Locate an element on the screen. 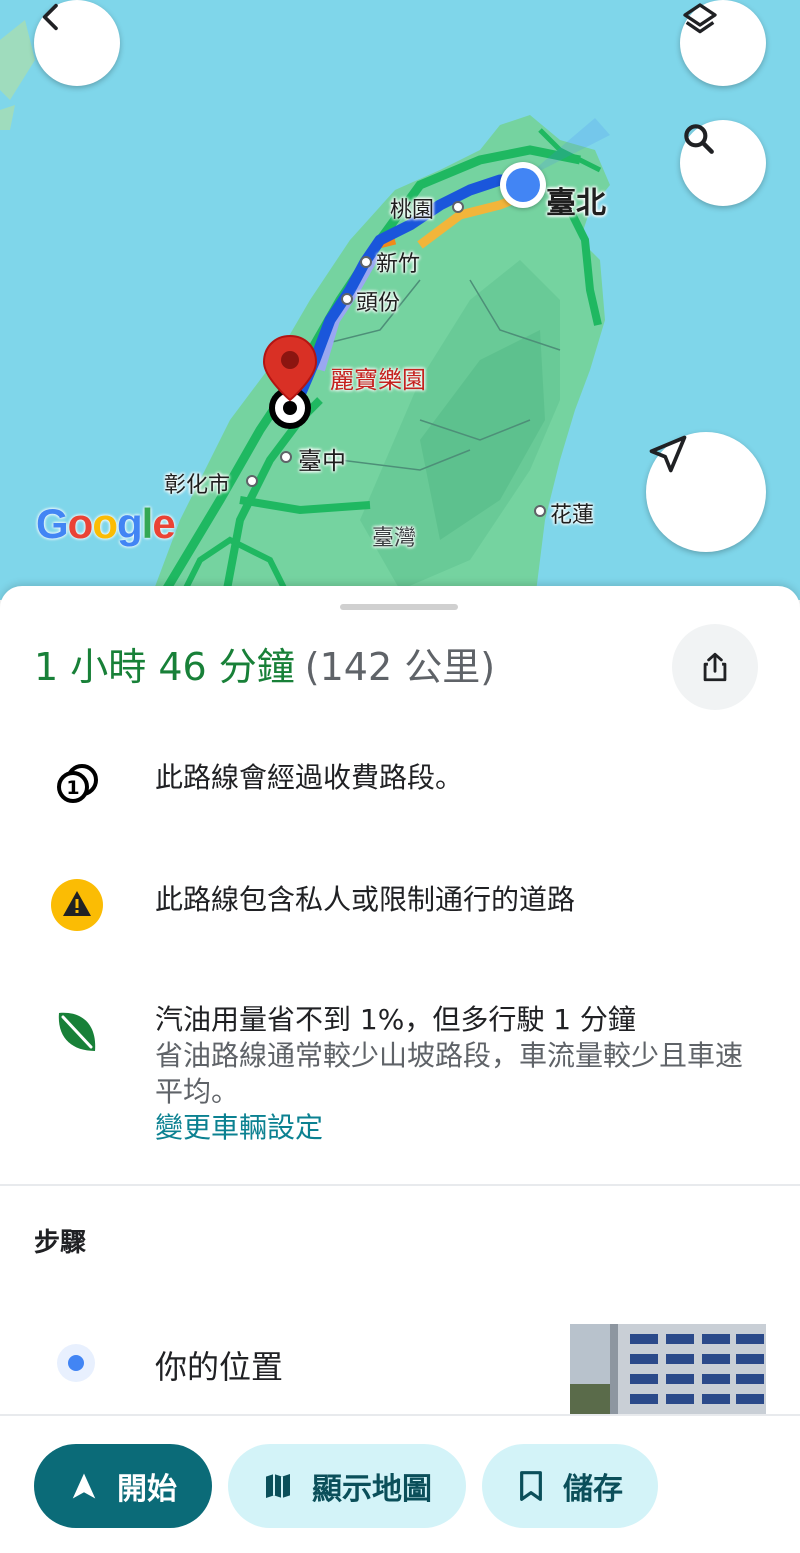 Image resolution: width=800 pixels, height=1553 pixels. share-icon is located at coordinates (715, 667).